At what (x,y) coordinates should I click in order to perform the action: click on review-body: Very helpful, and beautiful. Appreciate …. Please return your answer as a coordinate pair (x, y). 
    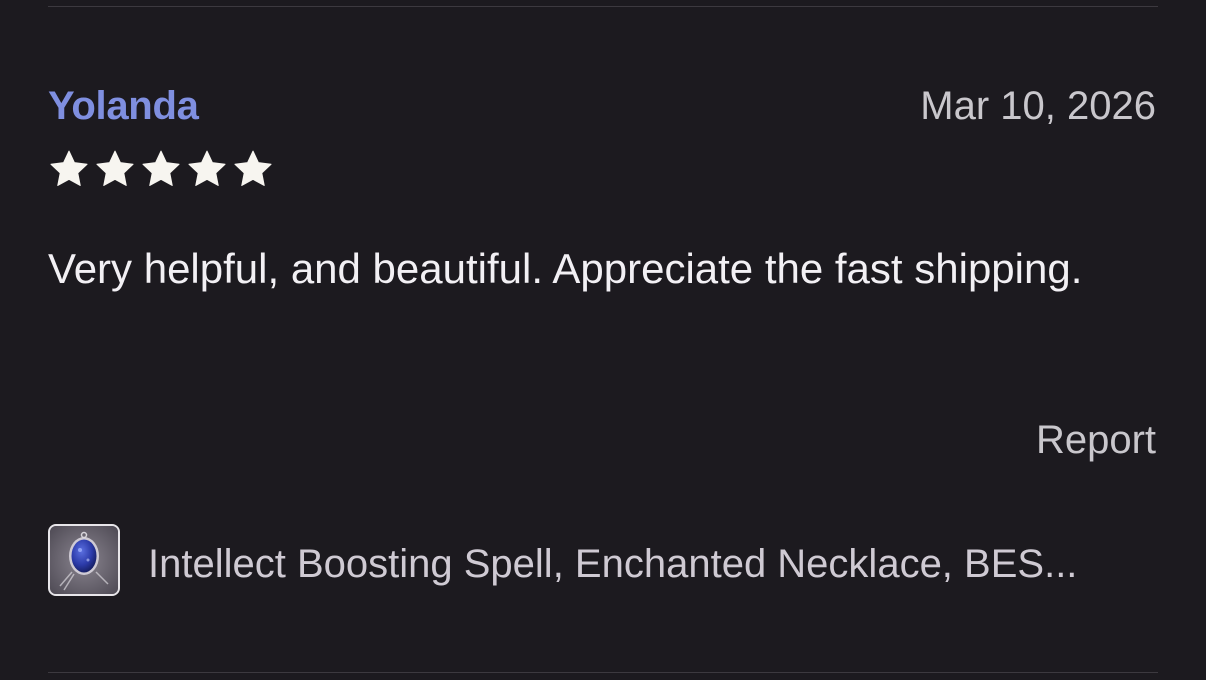
    Looking at the image, I should click on (565, 268).